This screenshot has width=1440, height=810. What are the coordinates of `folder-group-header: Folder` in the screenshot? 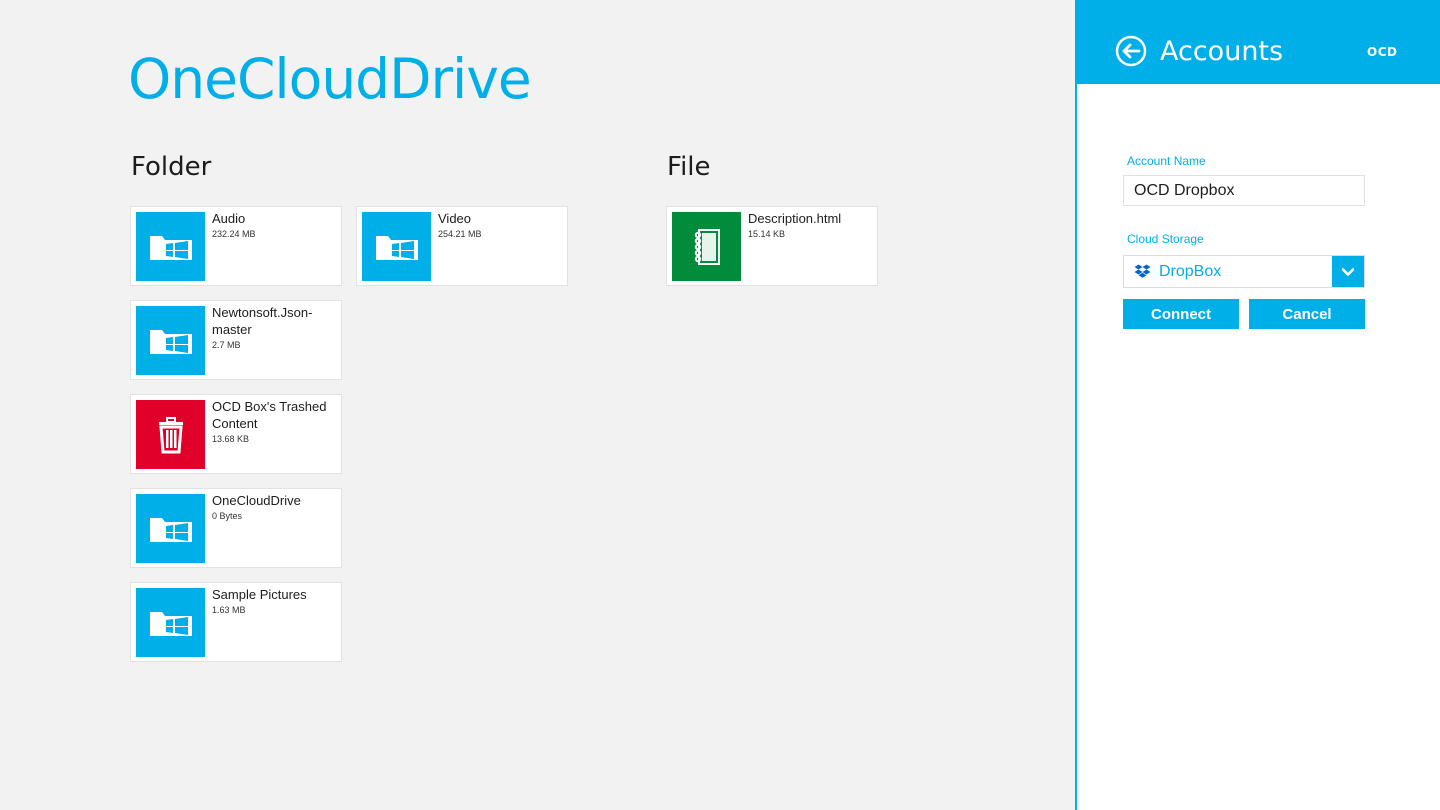 It's located at (171, 167).